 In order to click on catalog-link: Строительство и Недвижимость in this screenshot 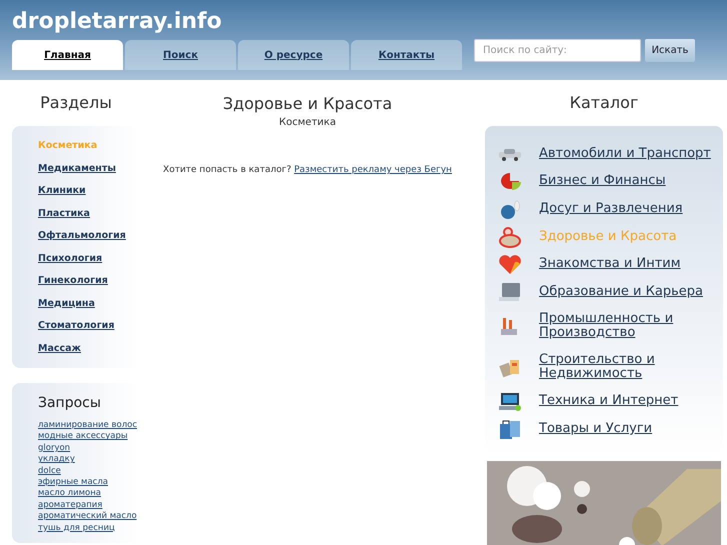, I will do `click(614, 367)`.